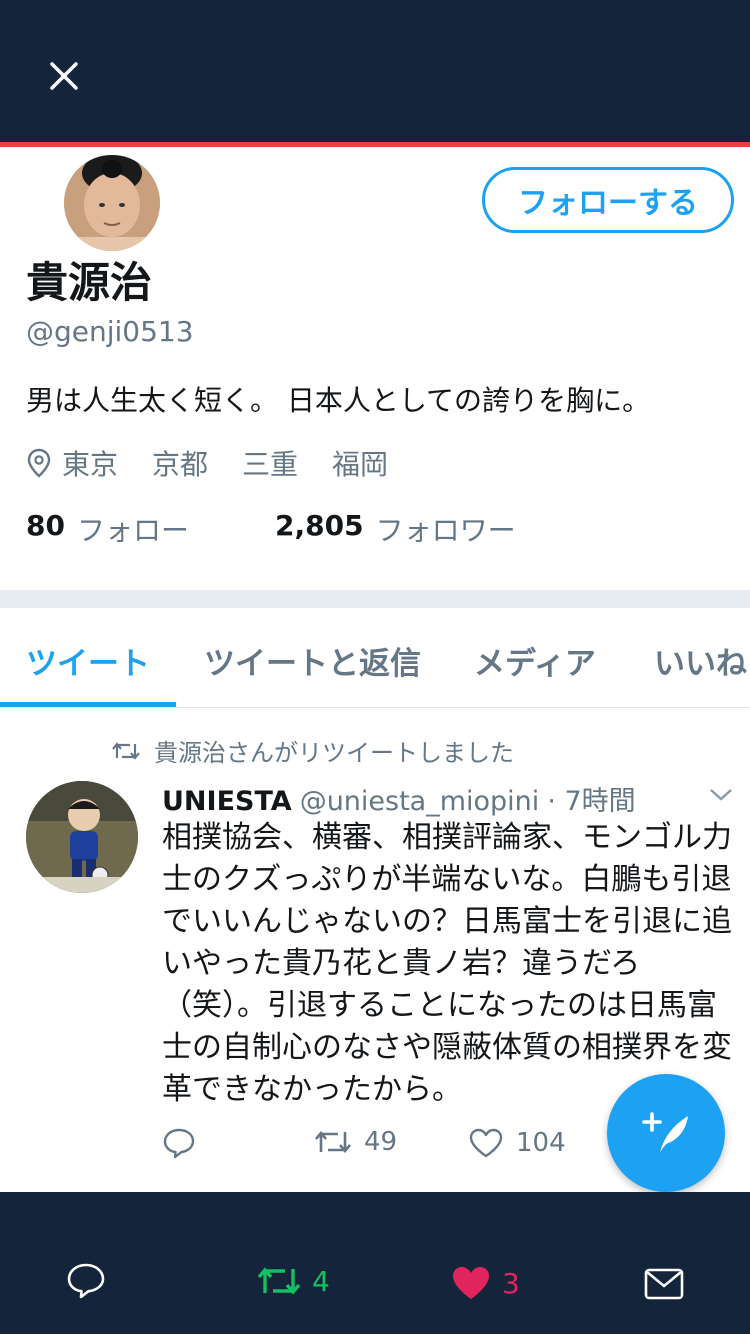 Image resolution: width=750 pixels, height=1334 pixels. I want to click on tweet-actions: 49 104, so click(382, 1147).